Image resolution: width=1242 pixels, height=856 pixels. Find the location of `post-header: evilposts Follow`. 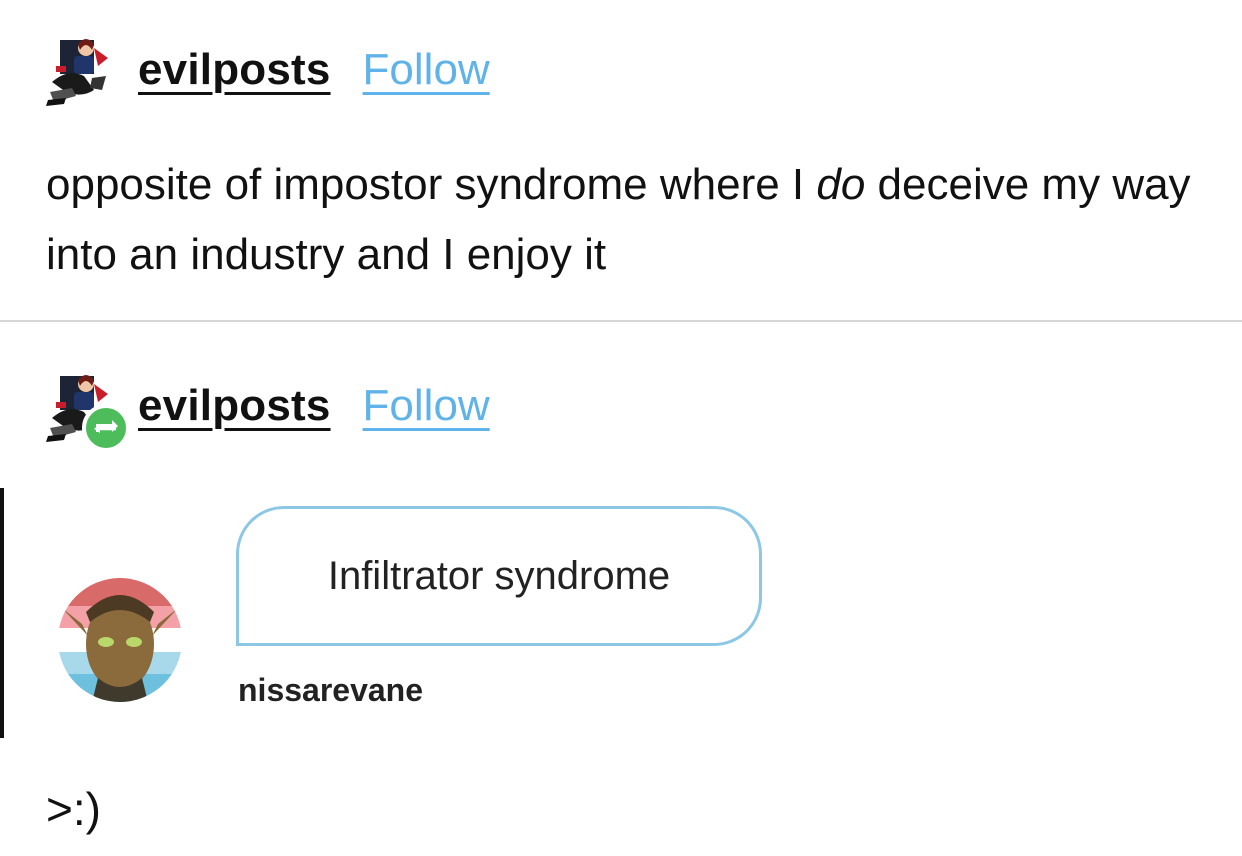

post-header: evilposts Follow is located at coordinates (266, 70).